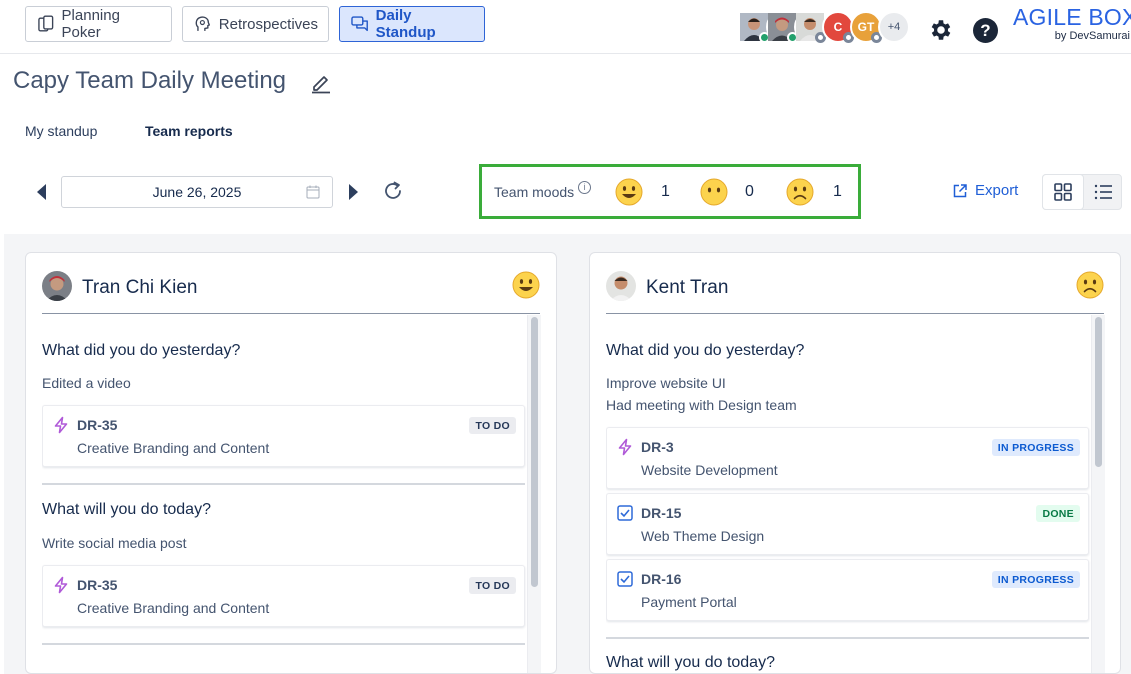 The width and height of the screenshot is (1131, 674). What do you see at coordinates (393, 191) in the screenshot?
I see `refresh-icon` at bounding box center [393, 191].